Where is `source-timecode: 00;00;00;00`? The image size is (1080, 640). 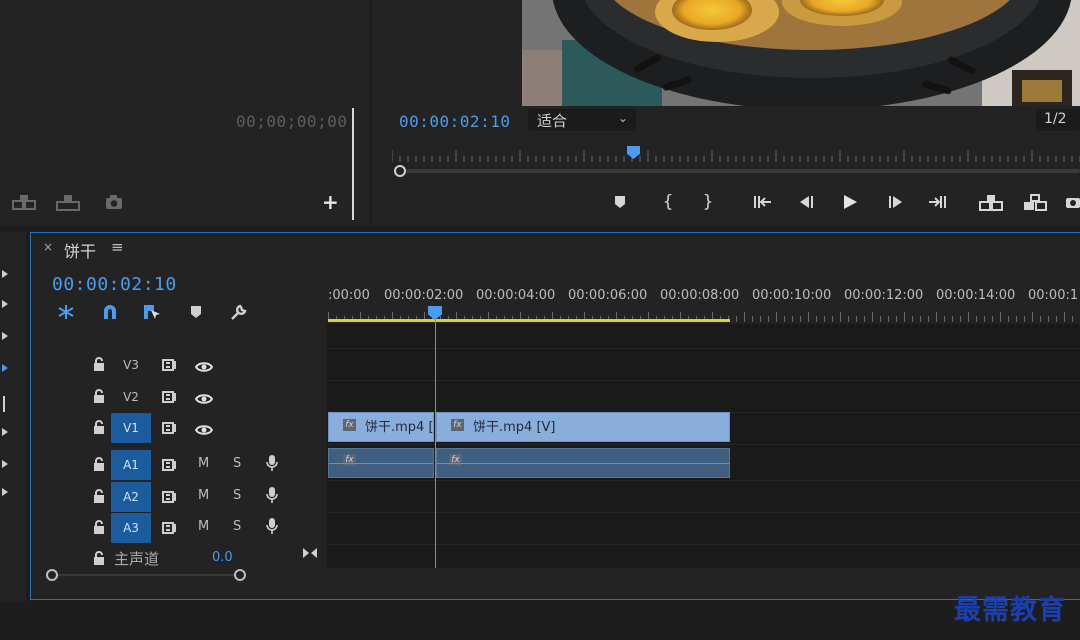 source-timecode: 00;00;00;00 is located at coordinates (291, 121).